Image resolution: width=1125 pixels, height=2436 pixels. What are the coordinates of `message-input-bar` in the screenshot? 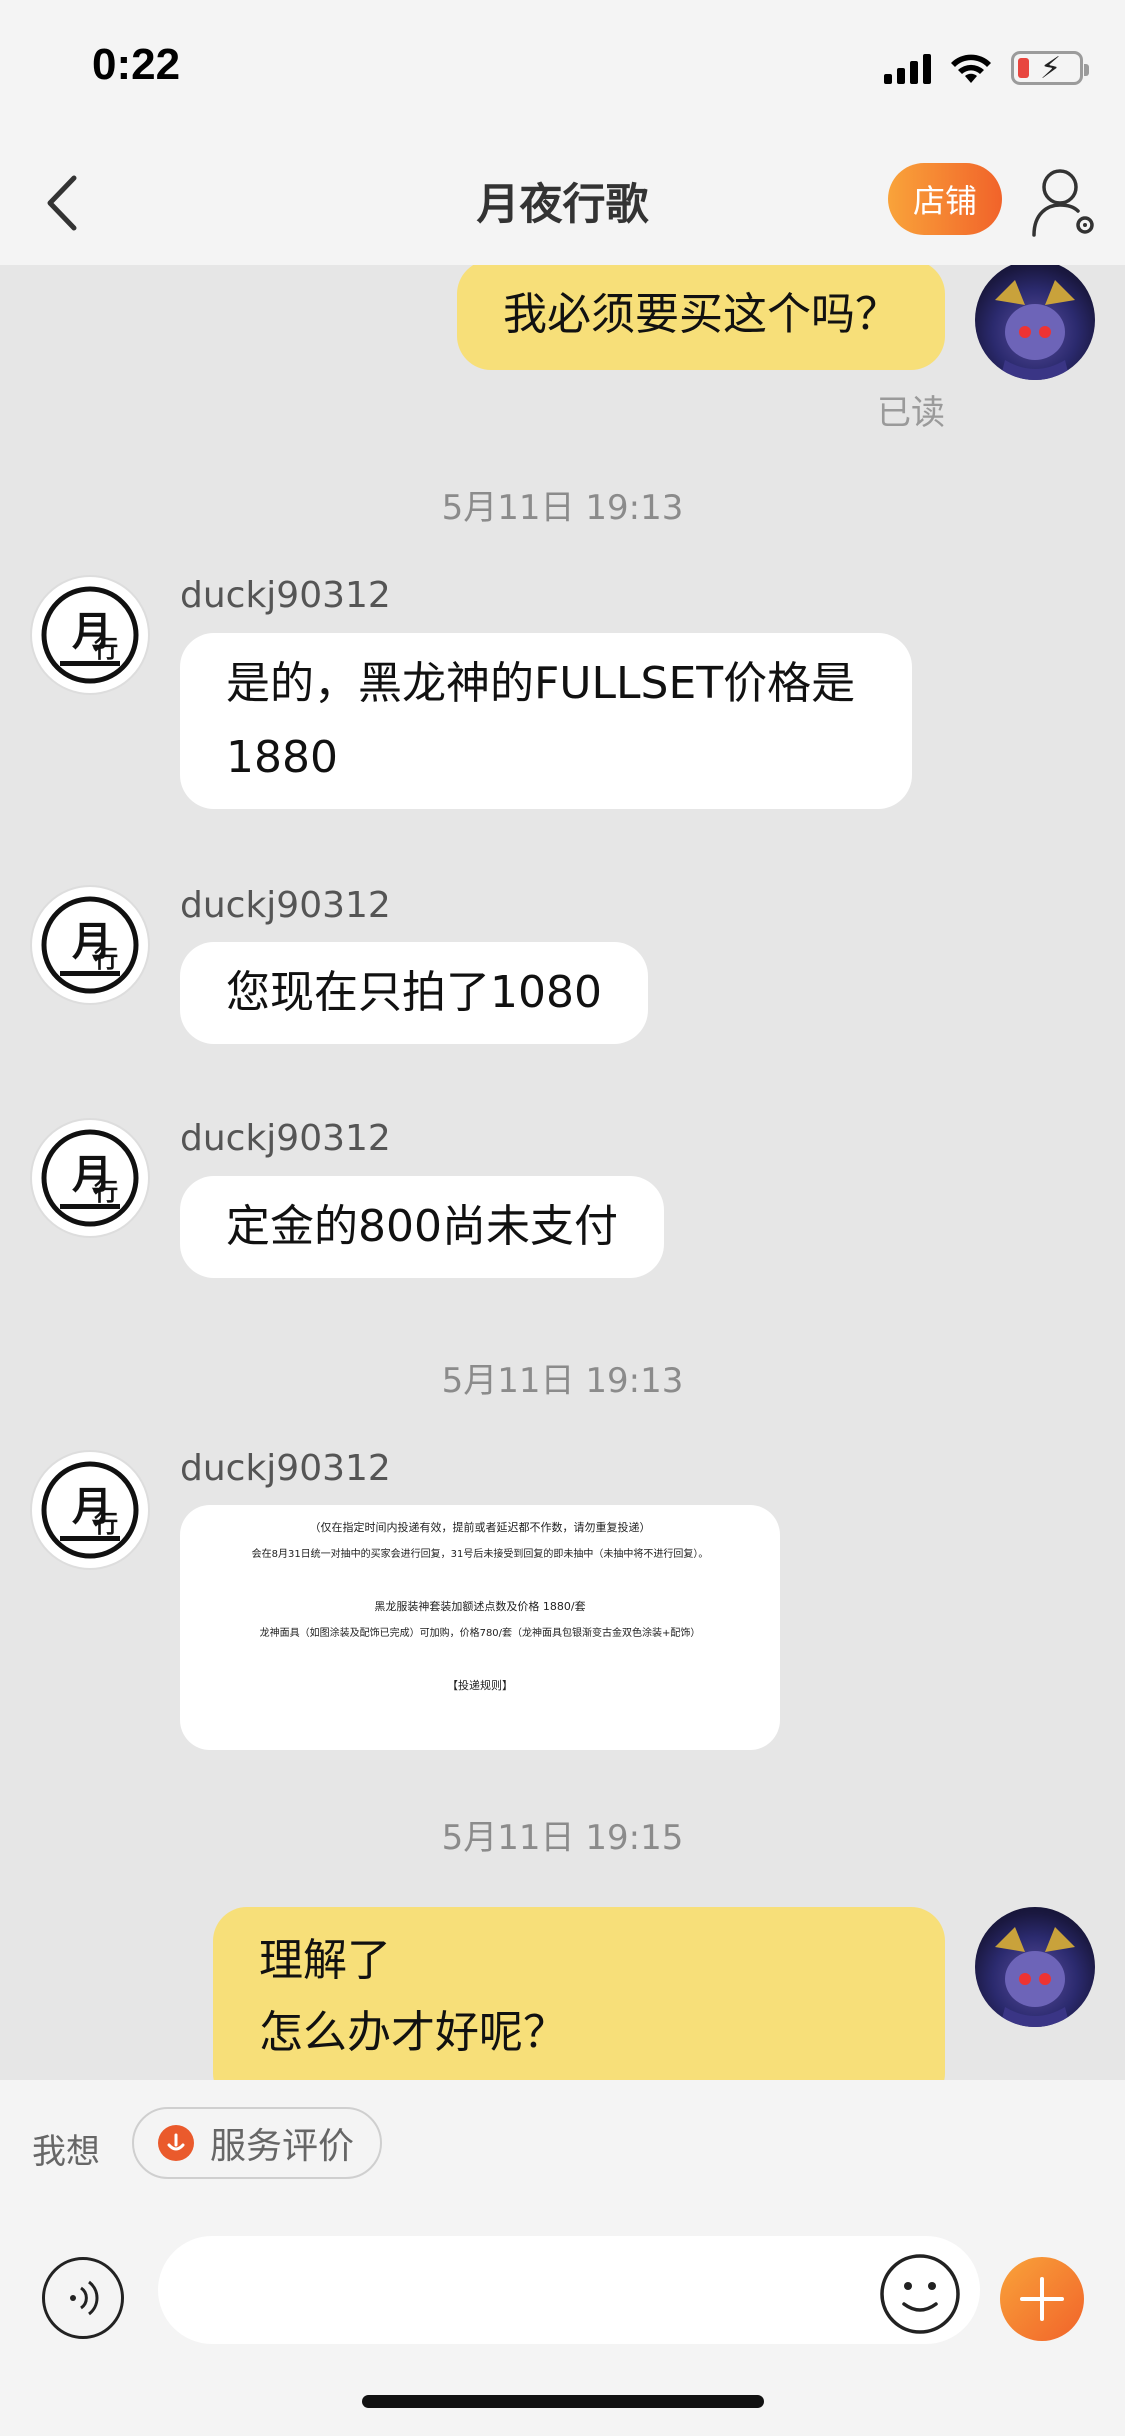 It's located at (562, 2323).